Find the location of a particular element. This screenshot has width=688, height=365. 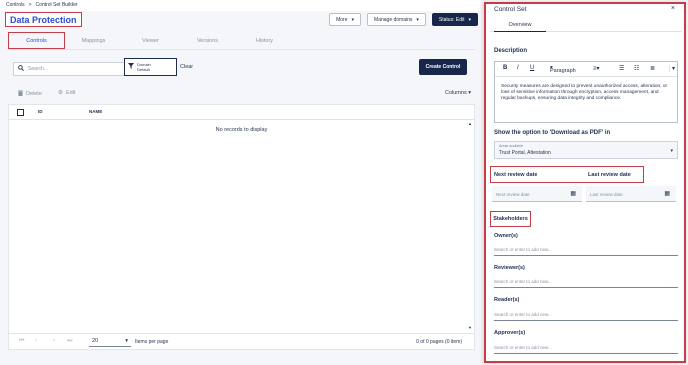

numbered-list-icon: ☰ is located at coordinates (621, 68).